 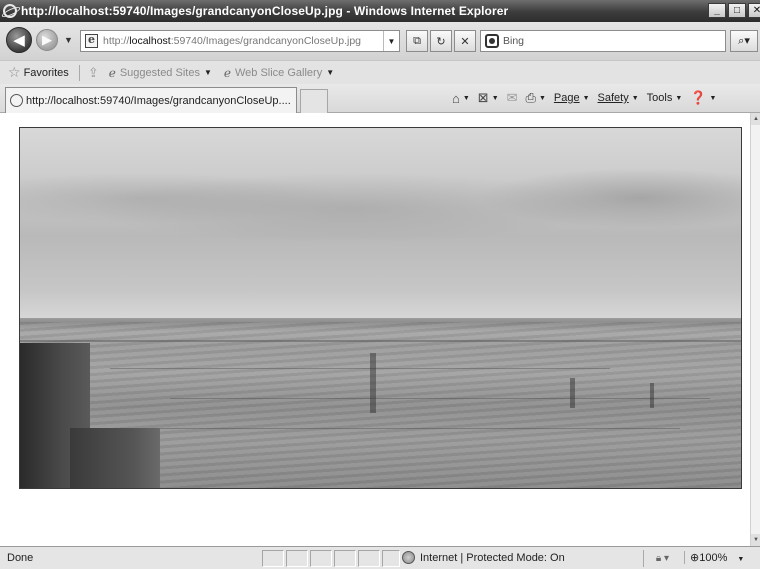 What do you see at coordinates (112, 72) in the screenshot?
I see `ie-icon: ℯ` at bounding box center [112, 72].